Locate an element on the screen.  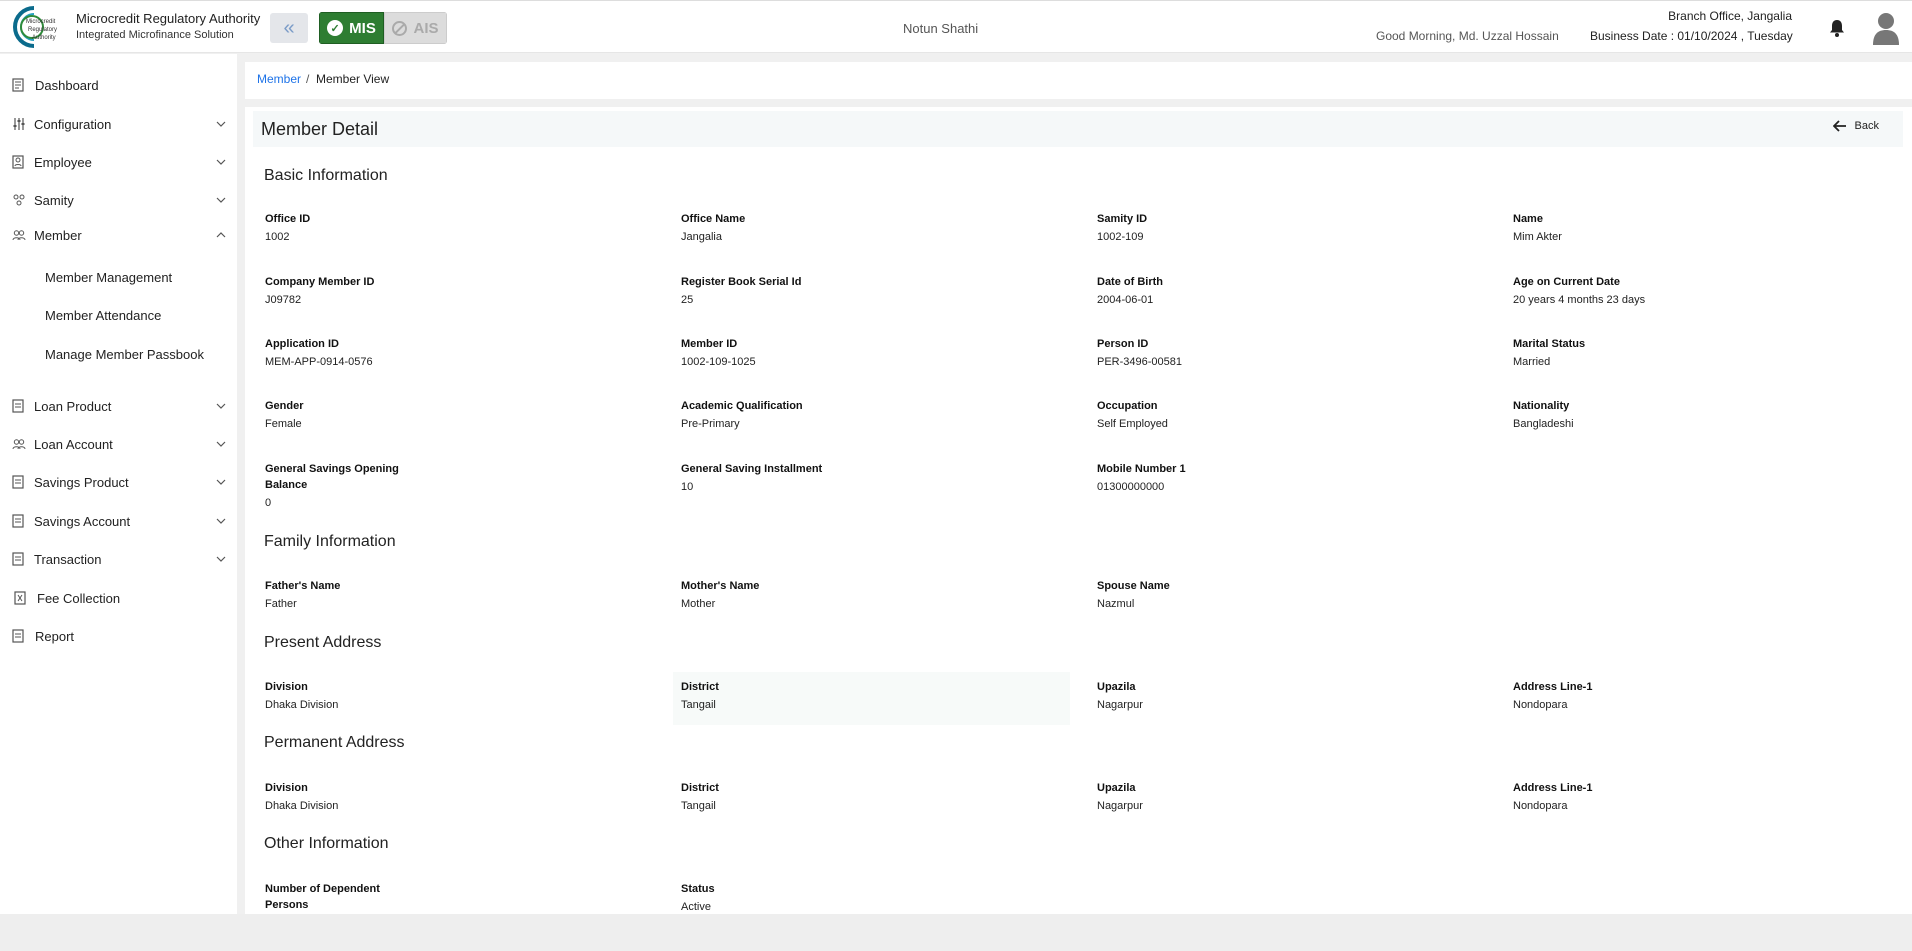
section-title-present-address: Present Address is located at coordinates (323, 642).